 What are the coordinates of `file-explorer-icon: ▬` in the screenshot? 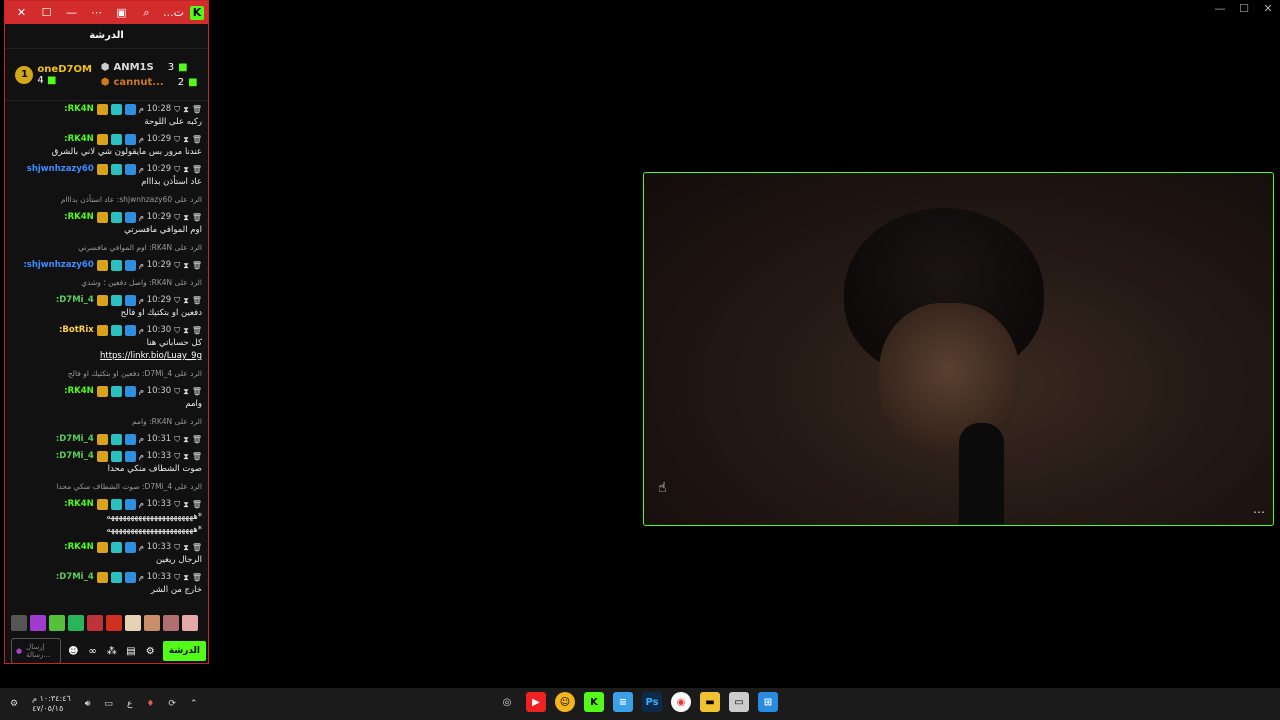 It's located at (710, 702).